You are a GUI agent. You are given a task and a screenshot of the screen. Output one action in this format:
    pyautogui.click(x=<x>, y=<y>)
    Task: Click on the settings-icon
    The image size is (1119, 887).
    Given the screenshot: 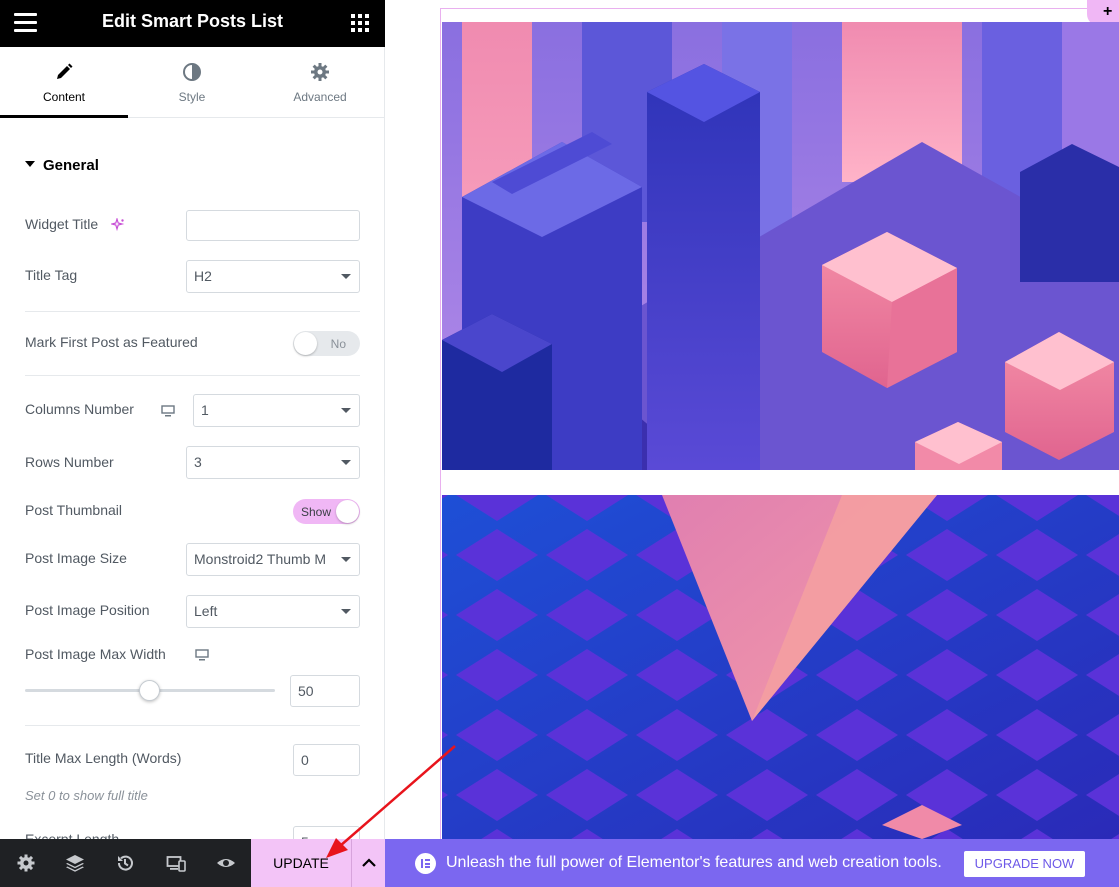 What is the action you would take?
    pyautogui.click(x=26, y=863)
    